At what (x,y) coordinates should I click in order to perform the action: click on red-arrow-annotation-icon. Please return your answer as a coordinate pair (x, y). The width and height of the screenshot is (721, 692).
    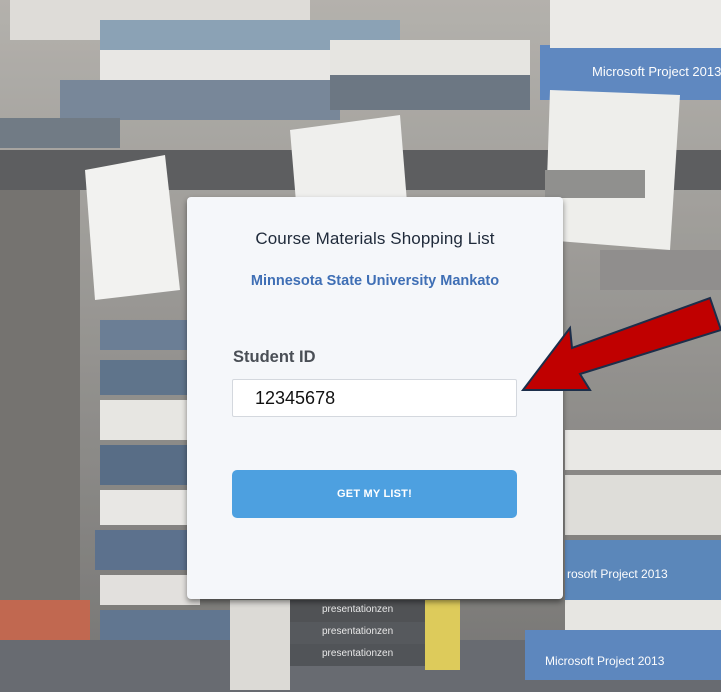
    Looking at the image, I should click on (620, 343).